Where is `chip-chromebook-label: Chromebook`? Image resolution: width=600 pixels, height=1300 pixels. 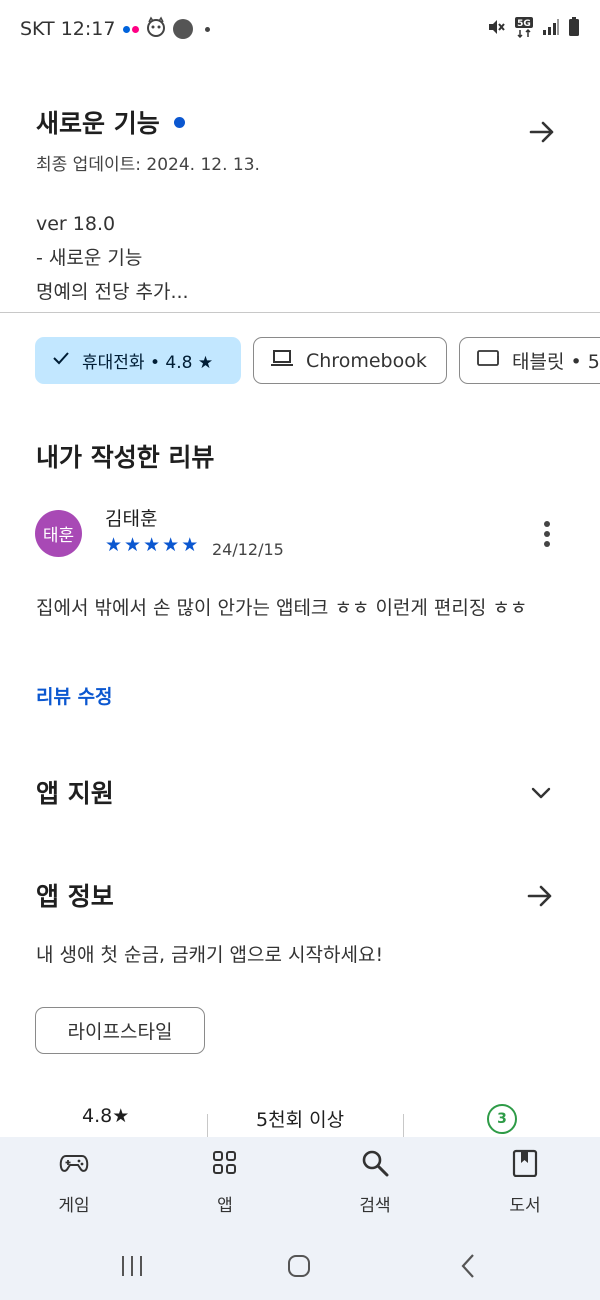
chip-chromebook-label: Chromebook is located at coordinates (366, 360).